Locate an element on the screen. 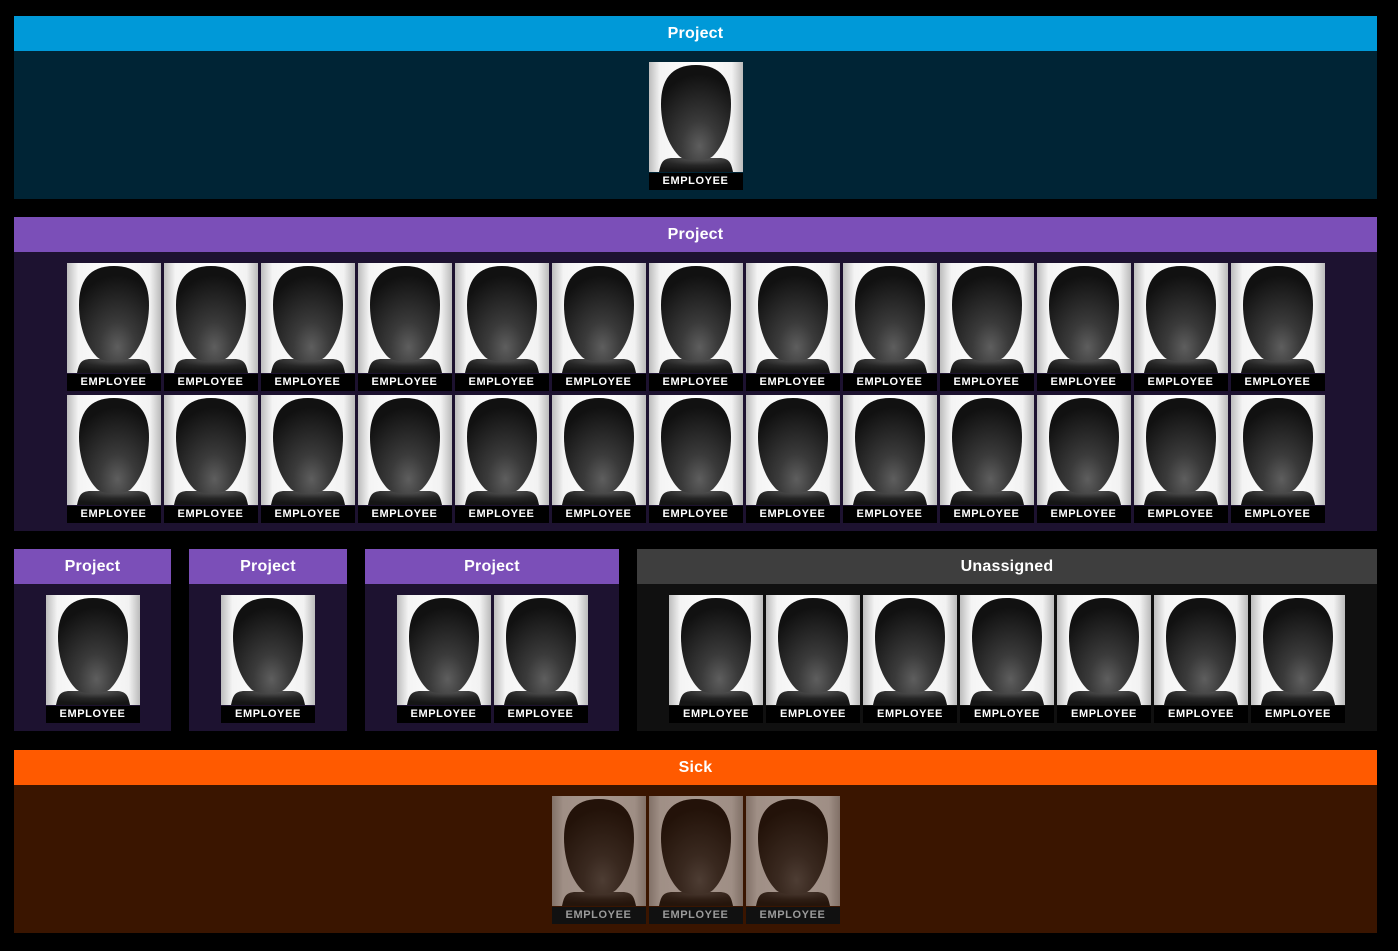 This screenshot has height=951, width=1398. project-group-3: Project EMPLOYEE is located at coordinates (92, 640).